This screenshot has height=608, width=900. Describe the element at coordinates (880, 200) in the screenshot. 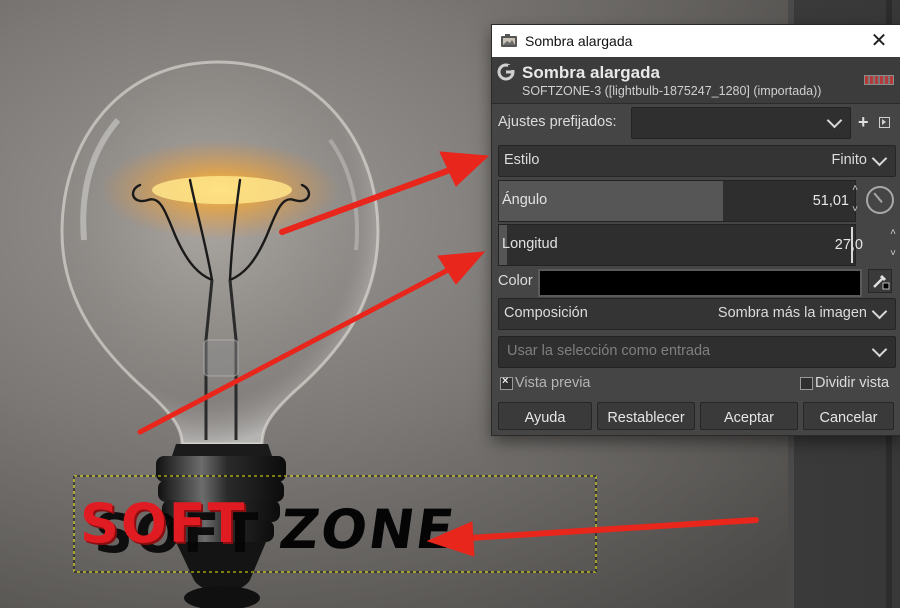

I see `angle-dial-icon` at that location.